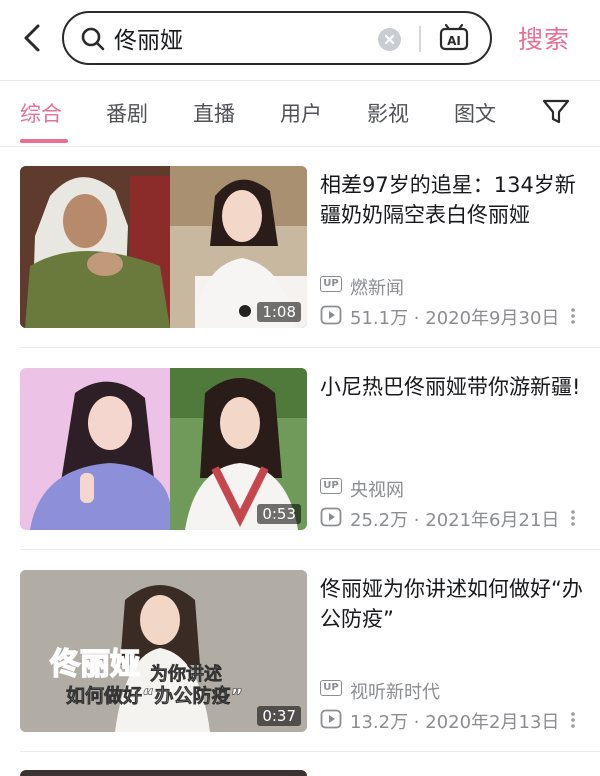 This screenshot has width=600, height=776. I want to click on video-thumbnail: 0:53, so click(163, 449).